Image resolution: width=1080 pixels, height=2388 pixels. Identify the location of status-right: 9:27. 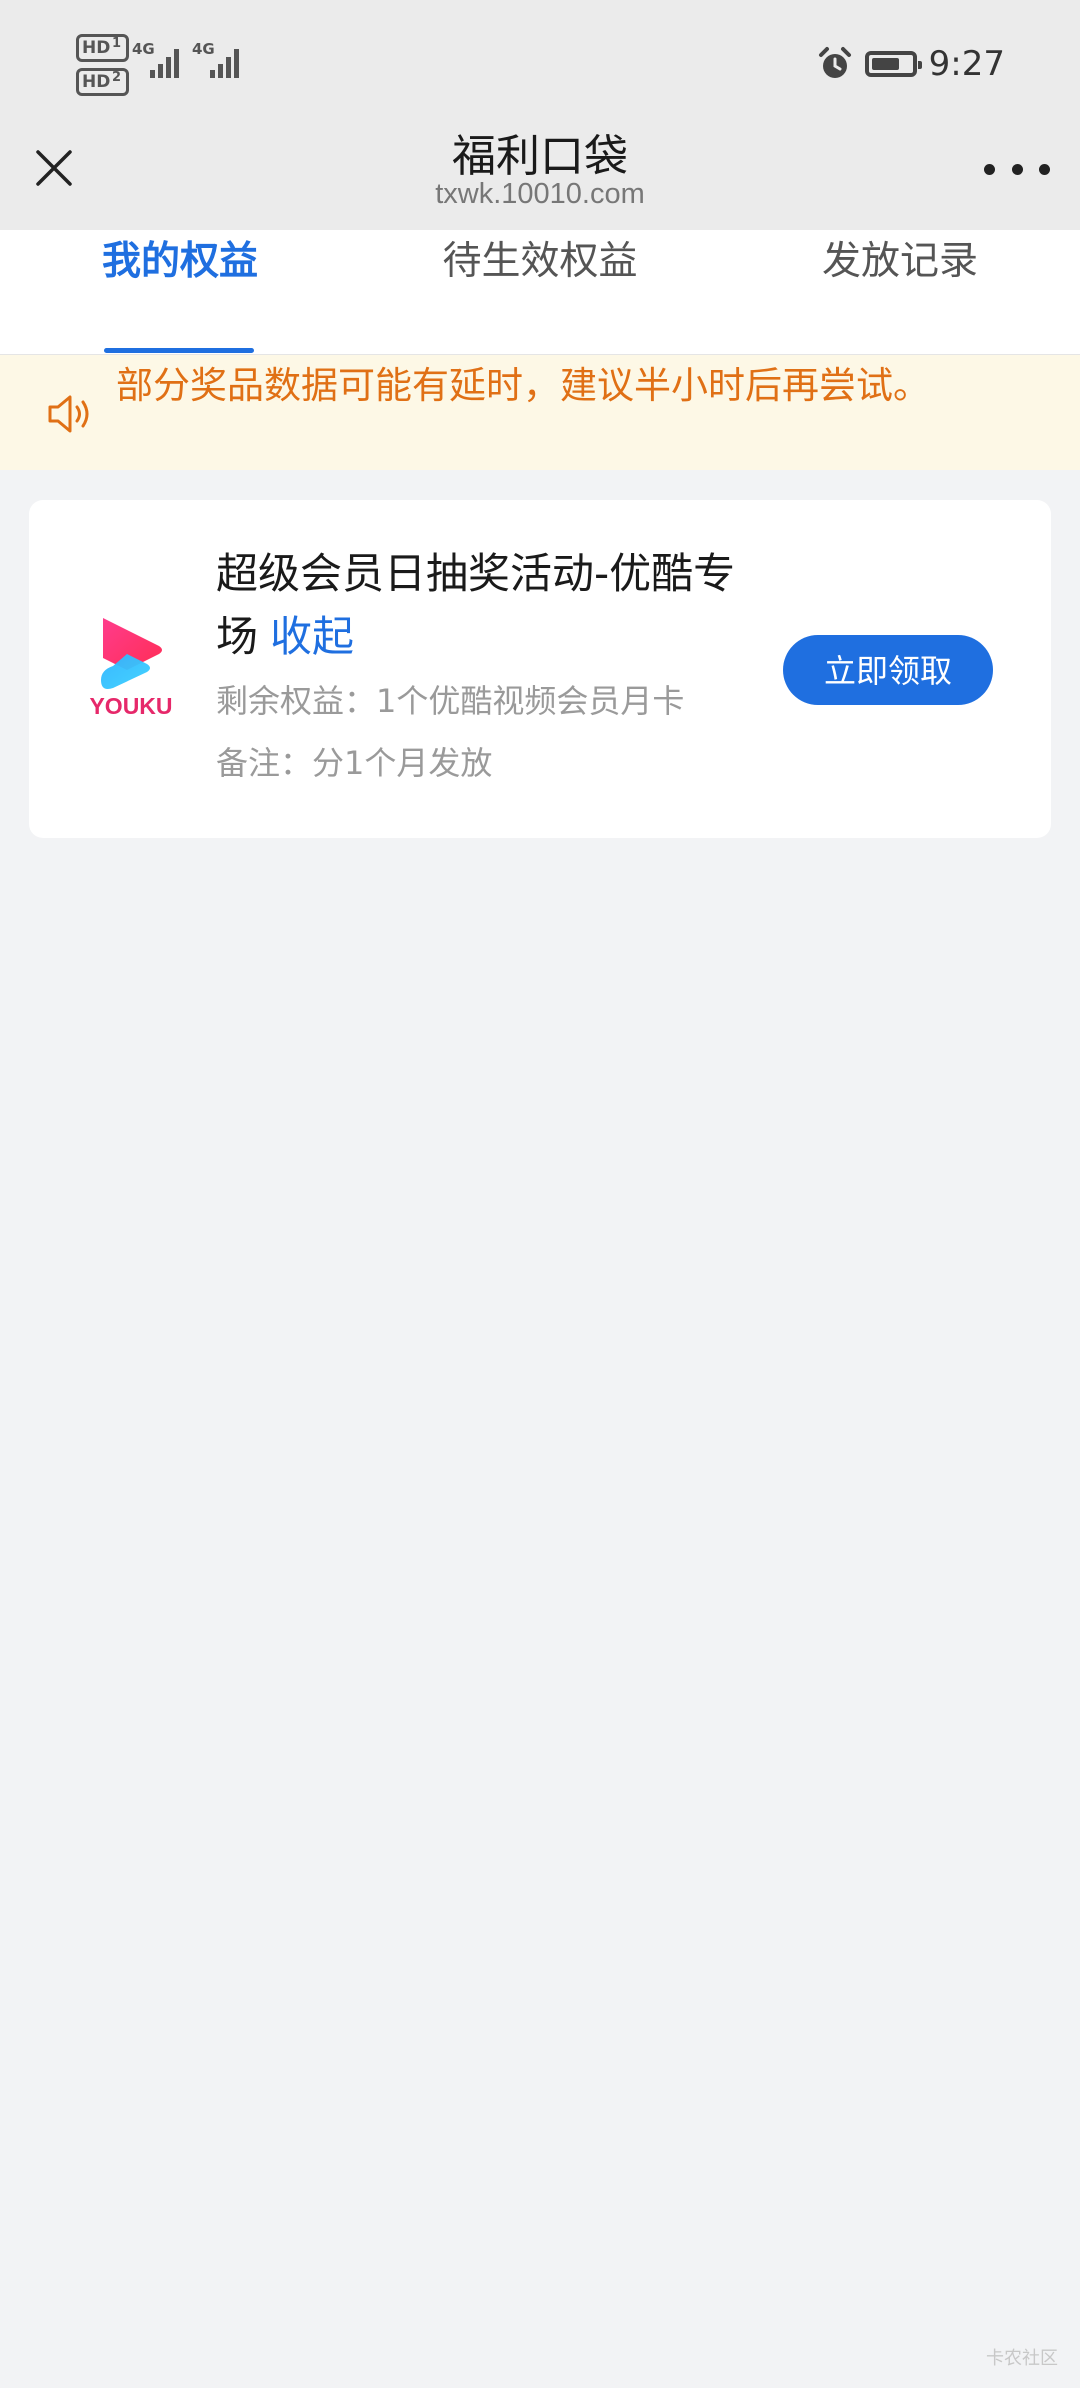
(911, 64).